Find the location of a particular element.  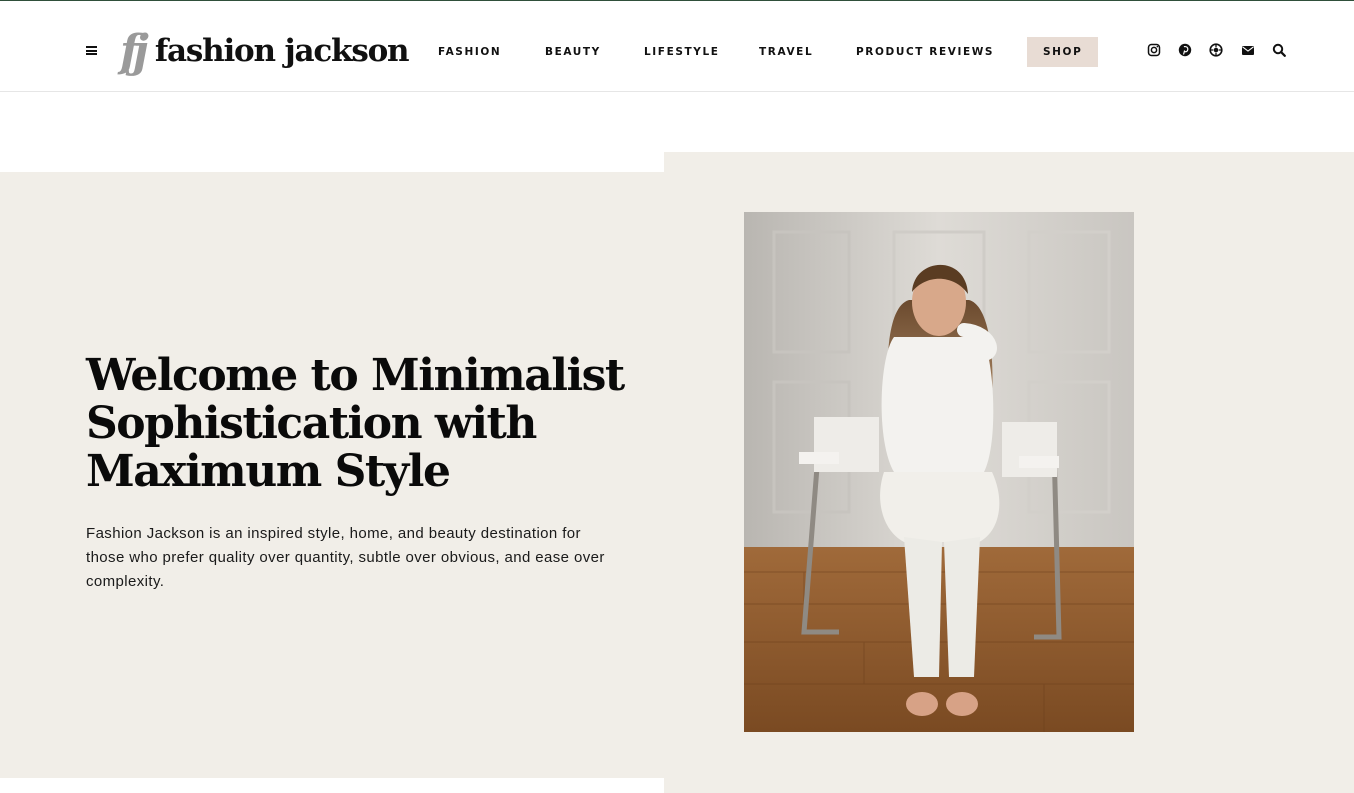

site-logo: fj fashion jackson is located at coordinates (265, 51).